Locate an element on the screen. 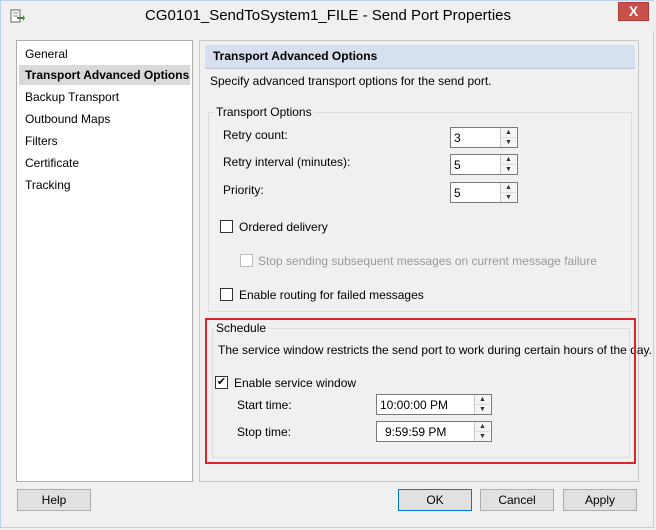 Image resolution: width=656 pixels, height=530 pixels. ok-button: OK is located at coordinates (435, 500).